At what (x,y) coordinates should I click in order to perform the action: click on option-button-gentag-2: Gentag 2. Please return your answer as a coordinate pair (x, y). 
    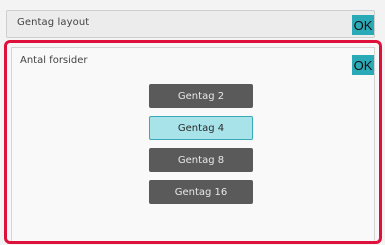
    Looking at the image, I should click on (201, 96).